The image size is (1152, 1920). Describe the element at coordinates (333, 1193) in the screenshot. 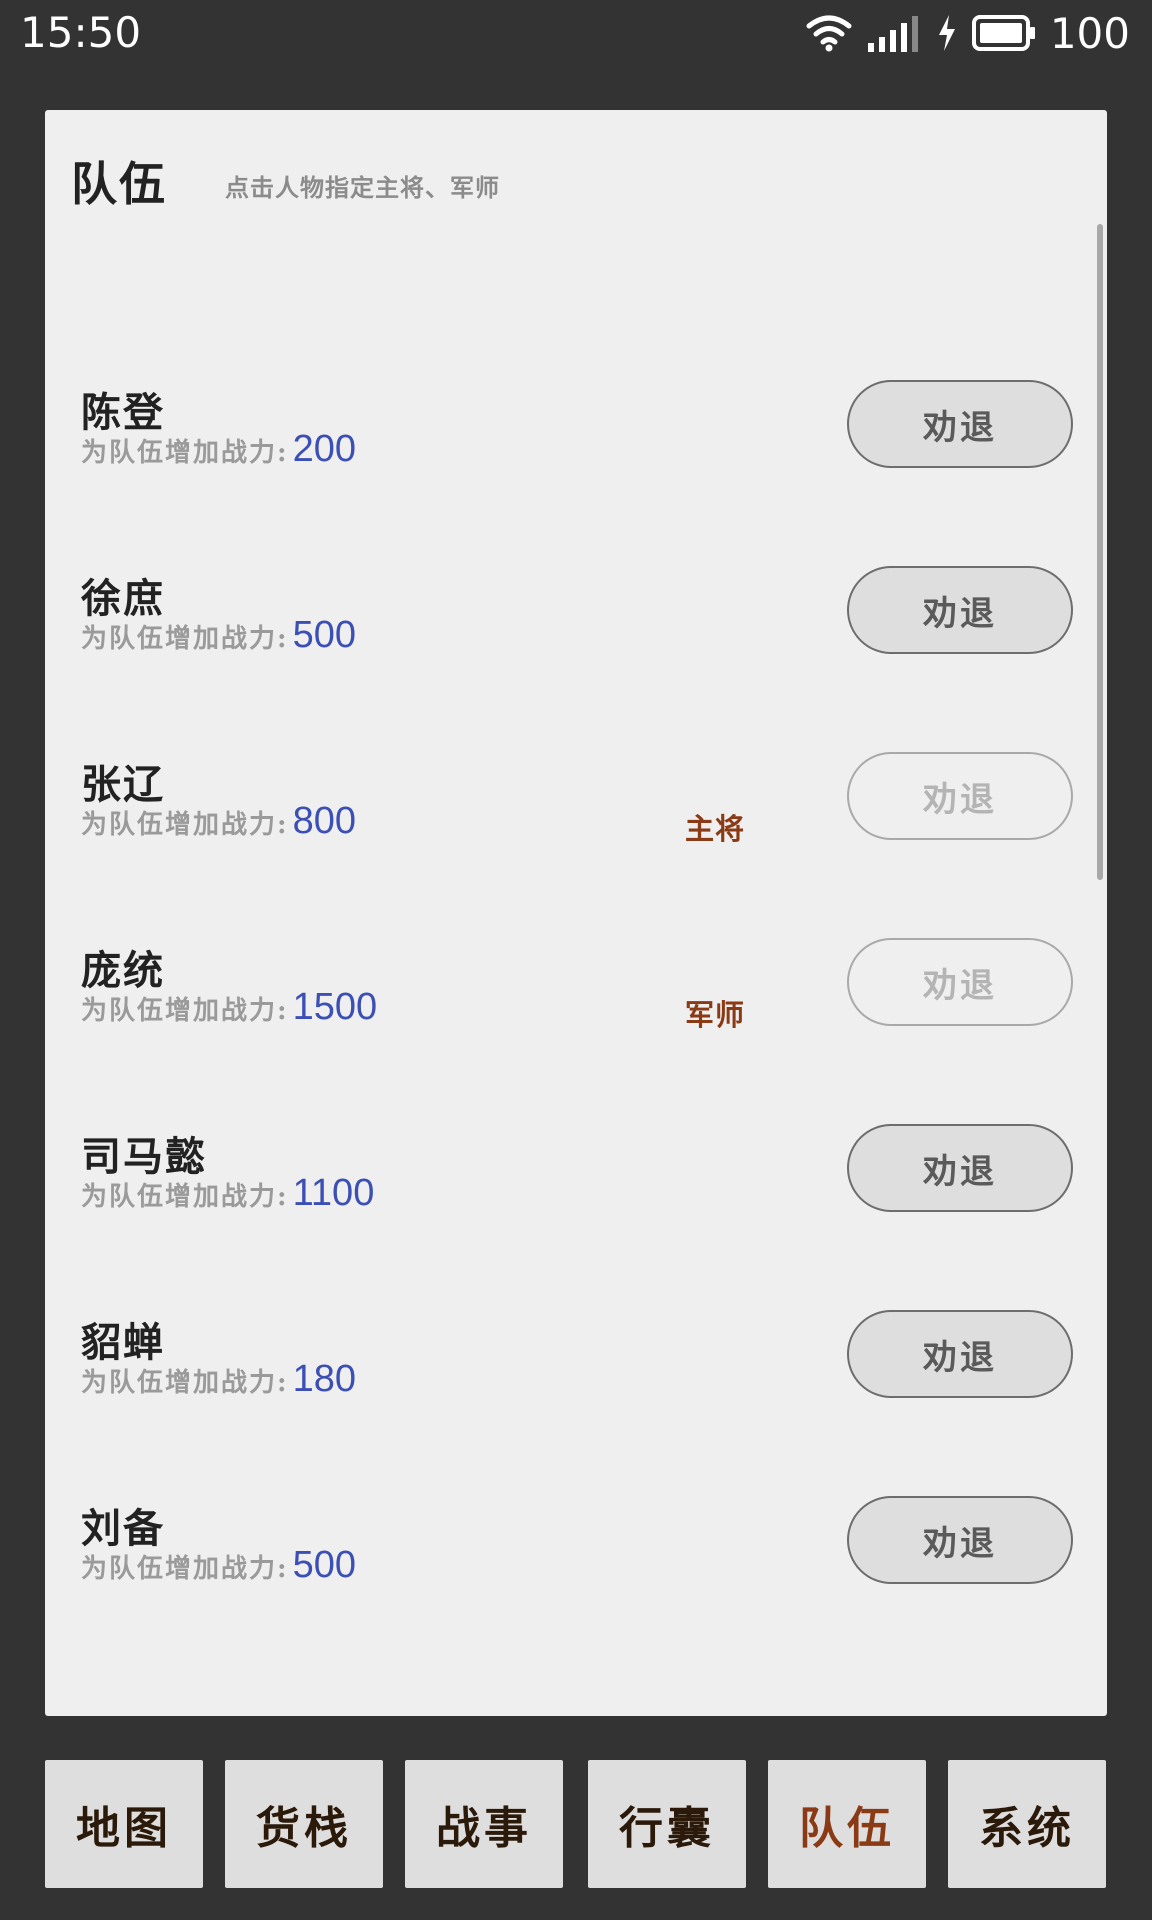

I see `power-value: 1100` at that location.